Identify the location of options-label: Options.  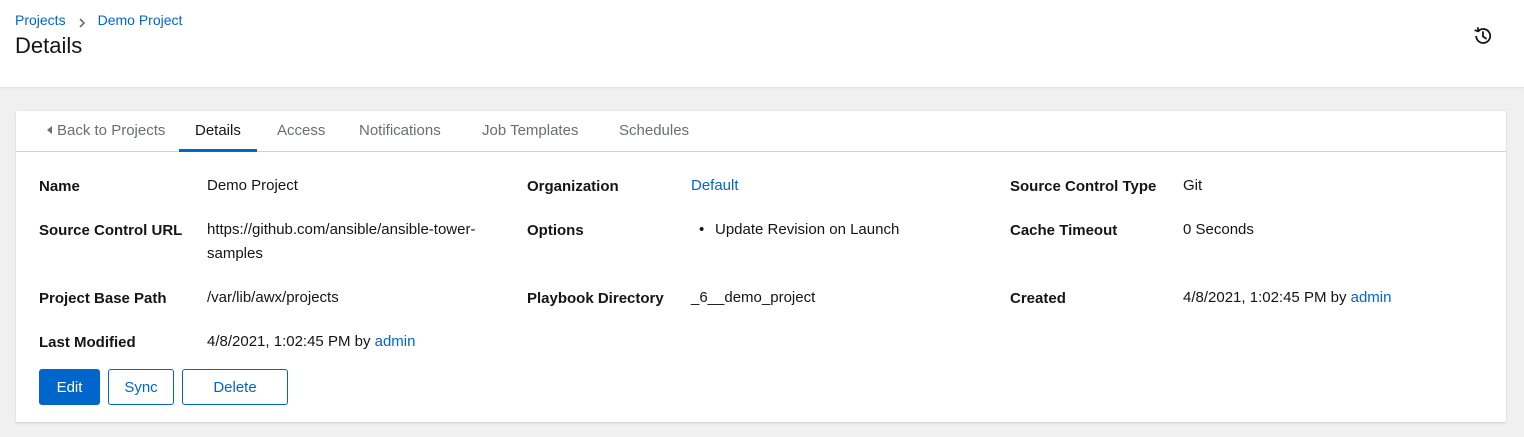
(555, 230).